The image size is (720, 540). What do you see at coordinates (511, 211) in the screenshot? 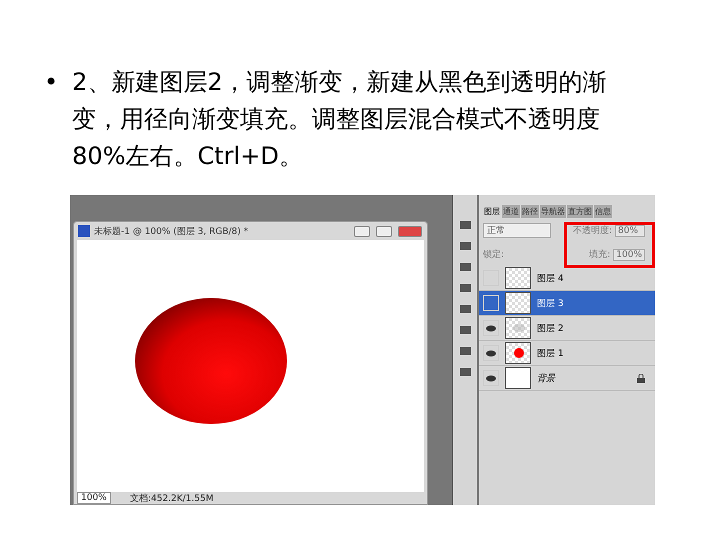
I see `panel-tab: 通道` at bounding box center [511, 211].